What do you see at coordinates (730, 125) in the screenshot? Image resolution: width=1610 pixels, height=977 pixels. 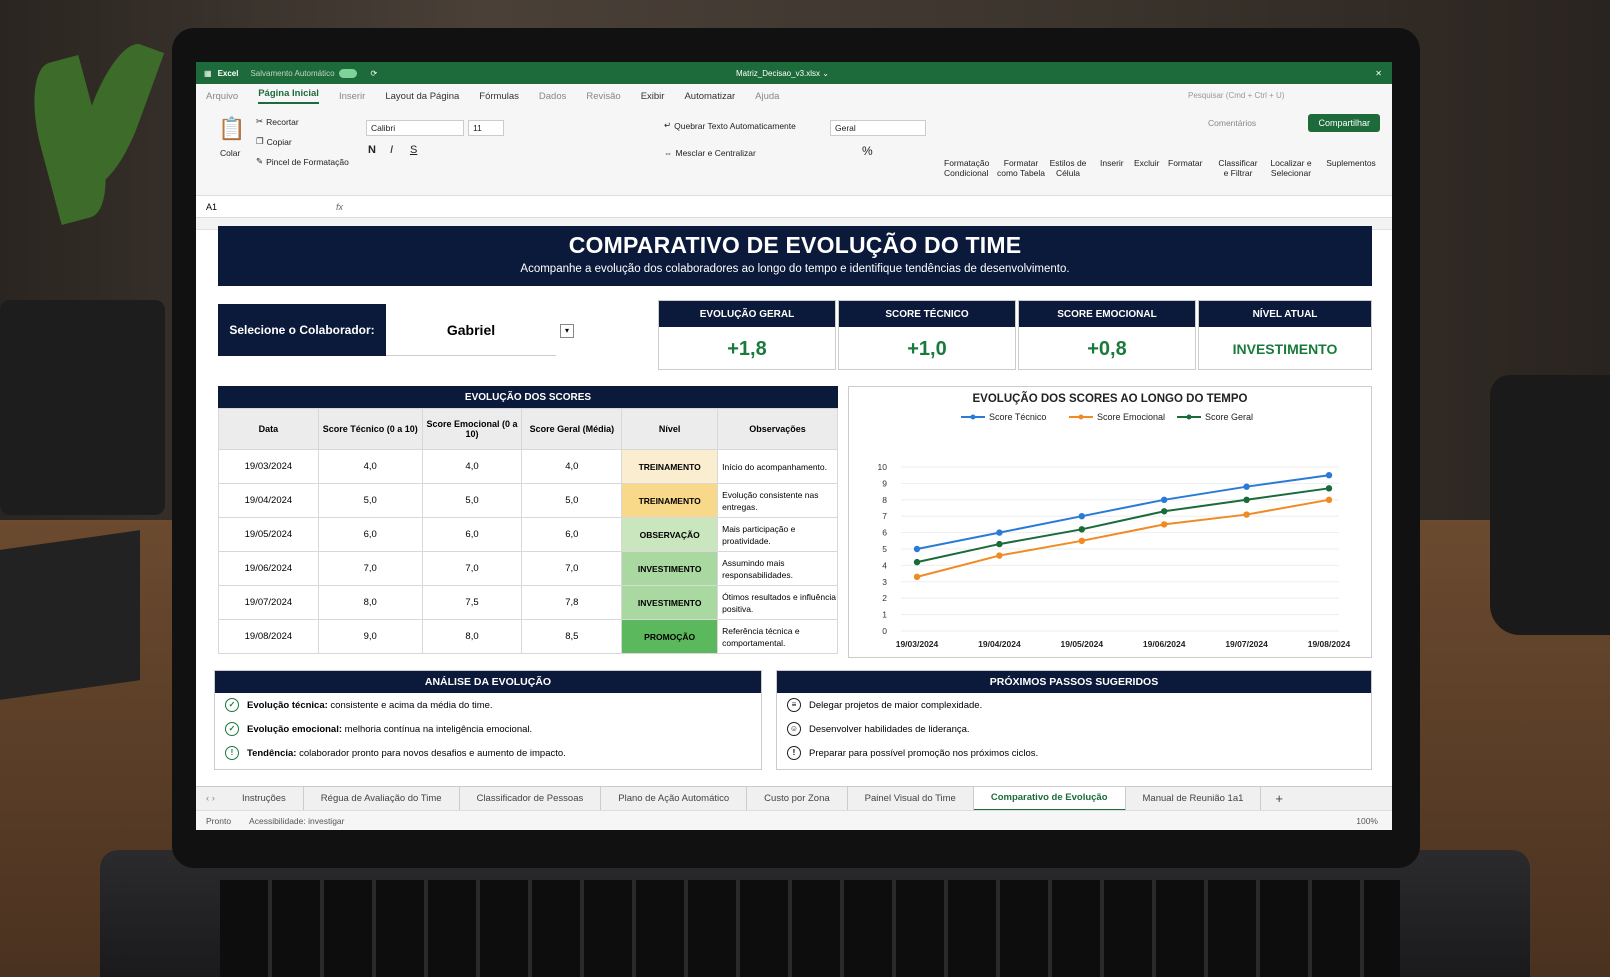 I see `wrap-text-button: ↵ Quebrar Texto Automaticamente` at bounding box center [730, 125].